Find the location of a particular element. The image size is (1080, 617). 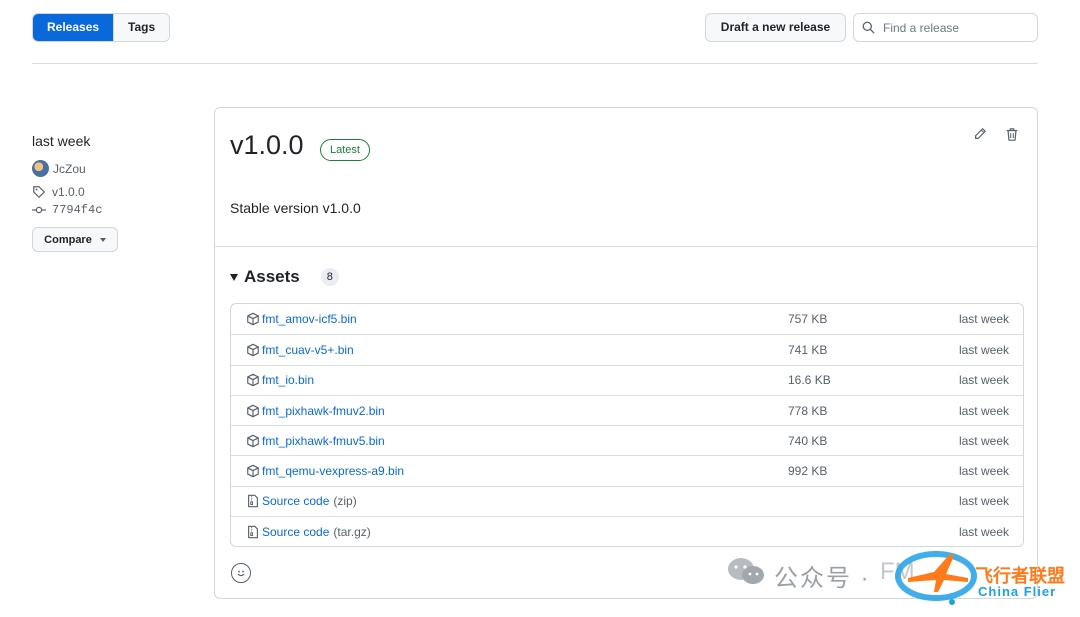

asset-size: 741 KB is located at coordinates (808, 349).